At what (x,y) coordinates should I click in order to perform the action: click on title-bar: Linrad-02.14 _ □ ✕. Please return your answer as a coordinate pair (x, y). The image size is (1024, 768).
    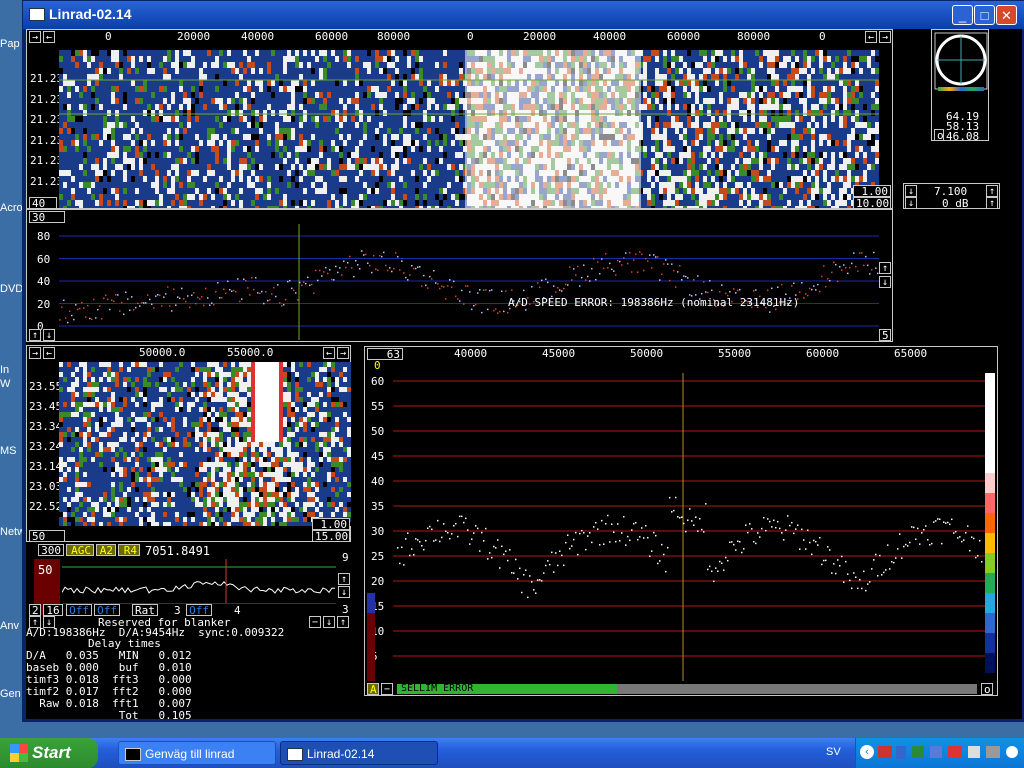
    Looking at the image, I should click on (523, 15).